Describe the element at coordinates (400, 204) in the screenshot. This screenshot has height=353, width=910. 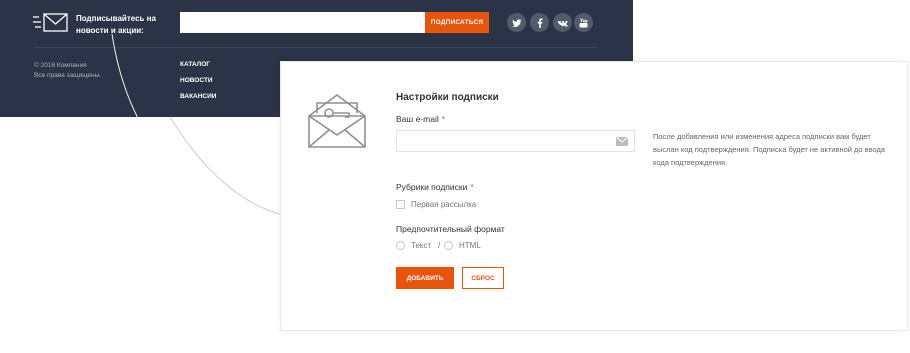
I see `rubric-checkbox` at that location.